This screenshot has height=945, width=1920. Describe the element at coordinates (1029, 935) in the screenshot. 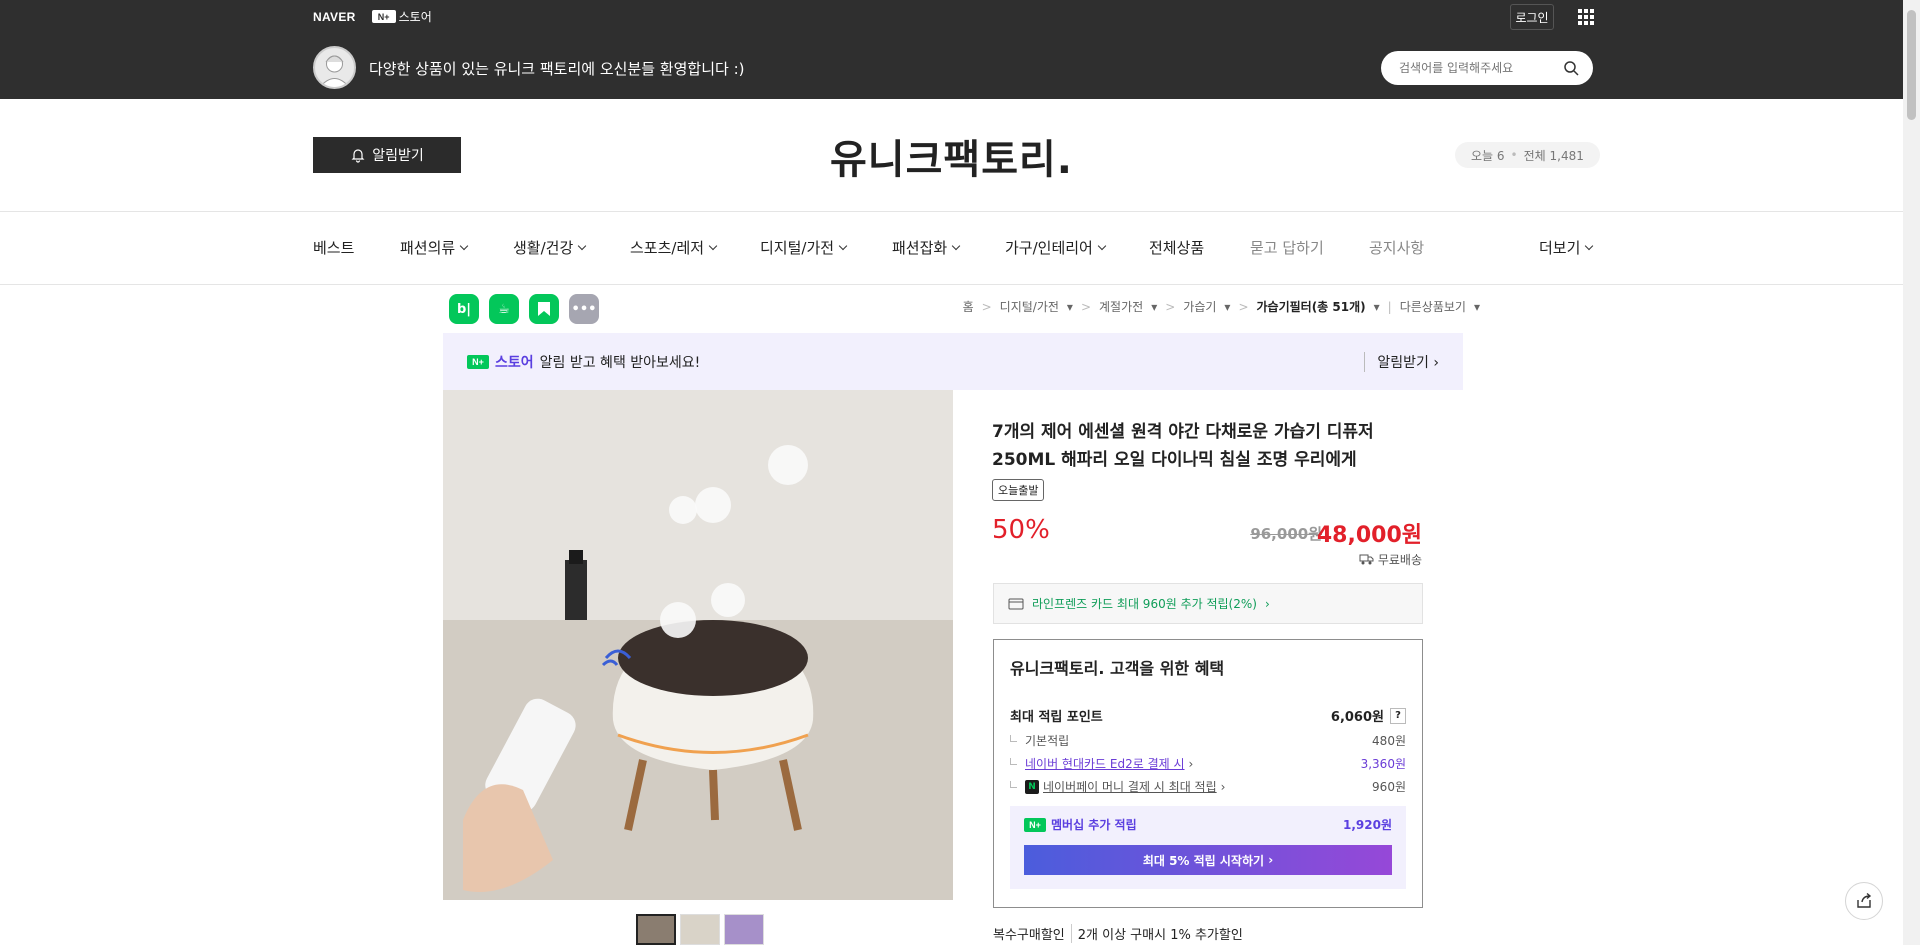

I see `multi-discount-label: 복수구매할인` at that location.